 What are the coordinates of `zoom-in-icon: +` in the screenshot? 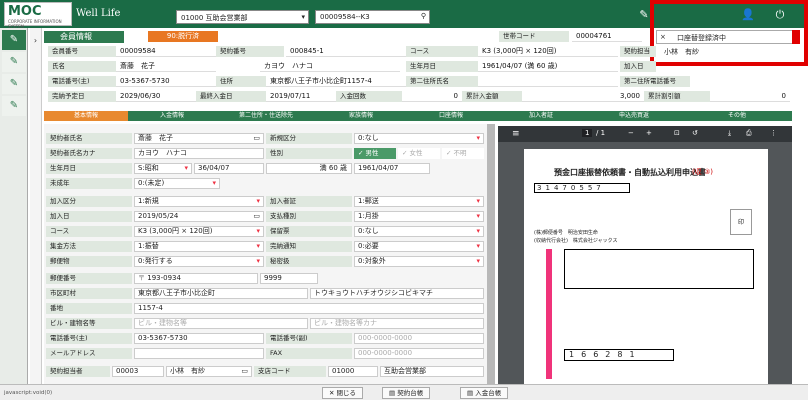 It's located at (649, 133).